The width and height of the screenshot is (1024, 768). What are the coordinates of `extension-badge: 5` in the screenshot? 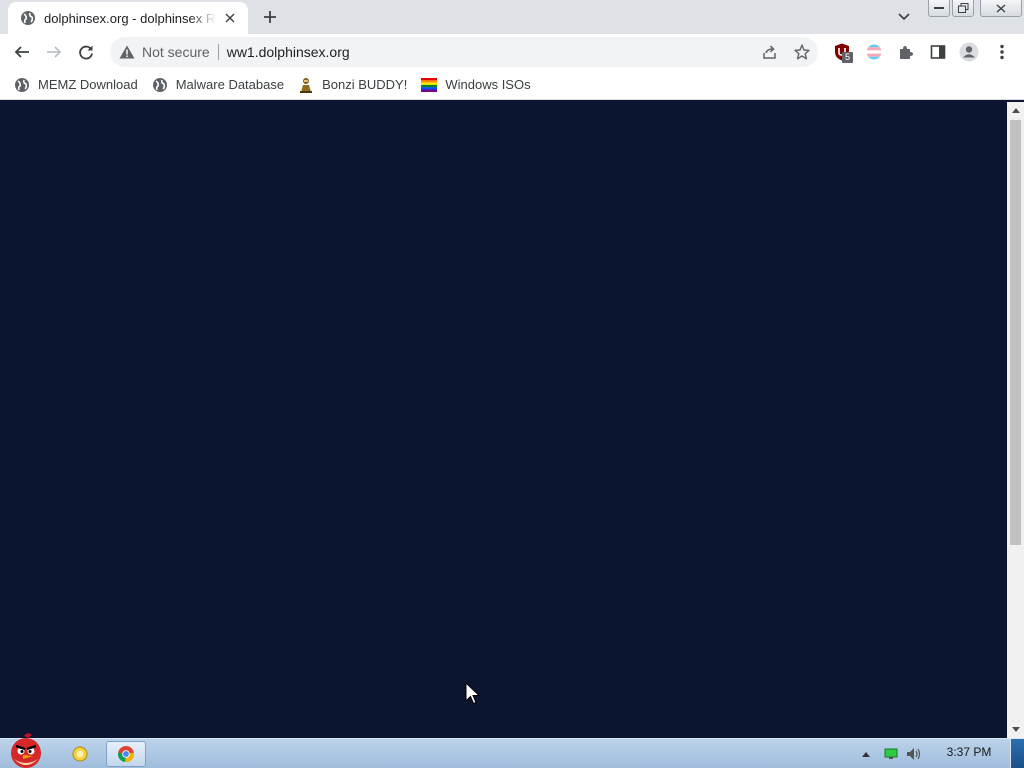 It's located at (847, 57).